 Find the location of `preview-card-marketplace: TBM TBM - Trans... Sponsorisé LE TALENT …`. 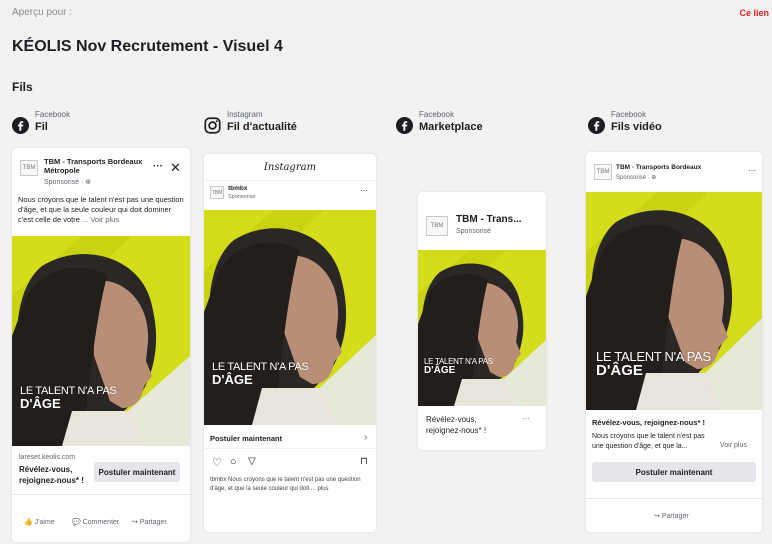

preview-card-marketplace: TBM TBM - Trans... Sponsorisé LE TALENT … is located at coordinates (482, 321).